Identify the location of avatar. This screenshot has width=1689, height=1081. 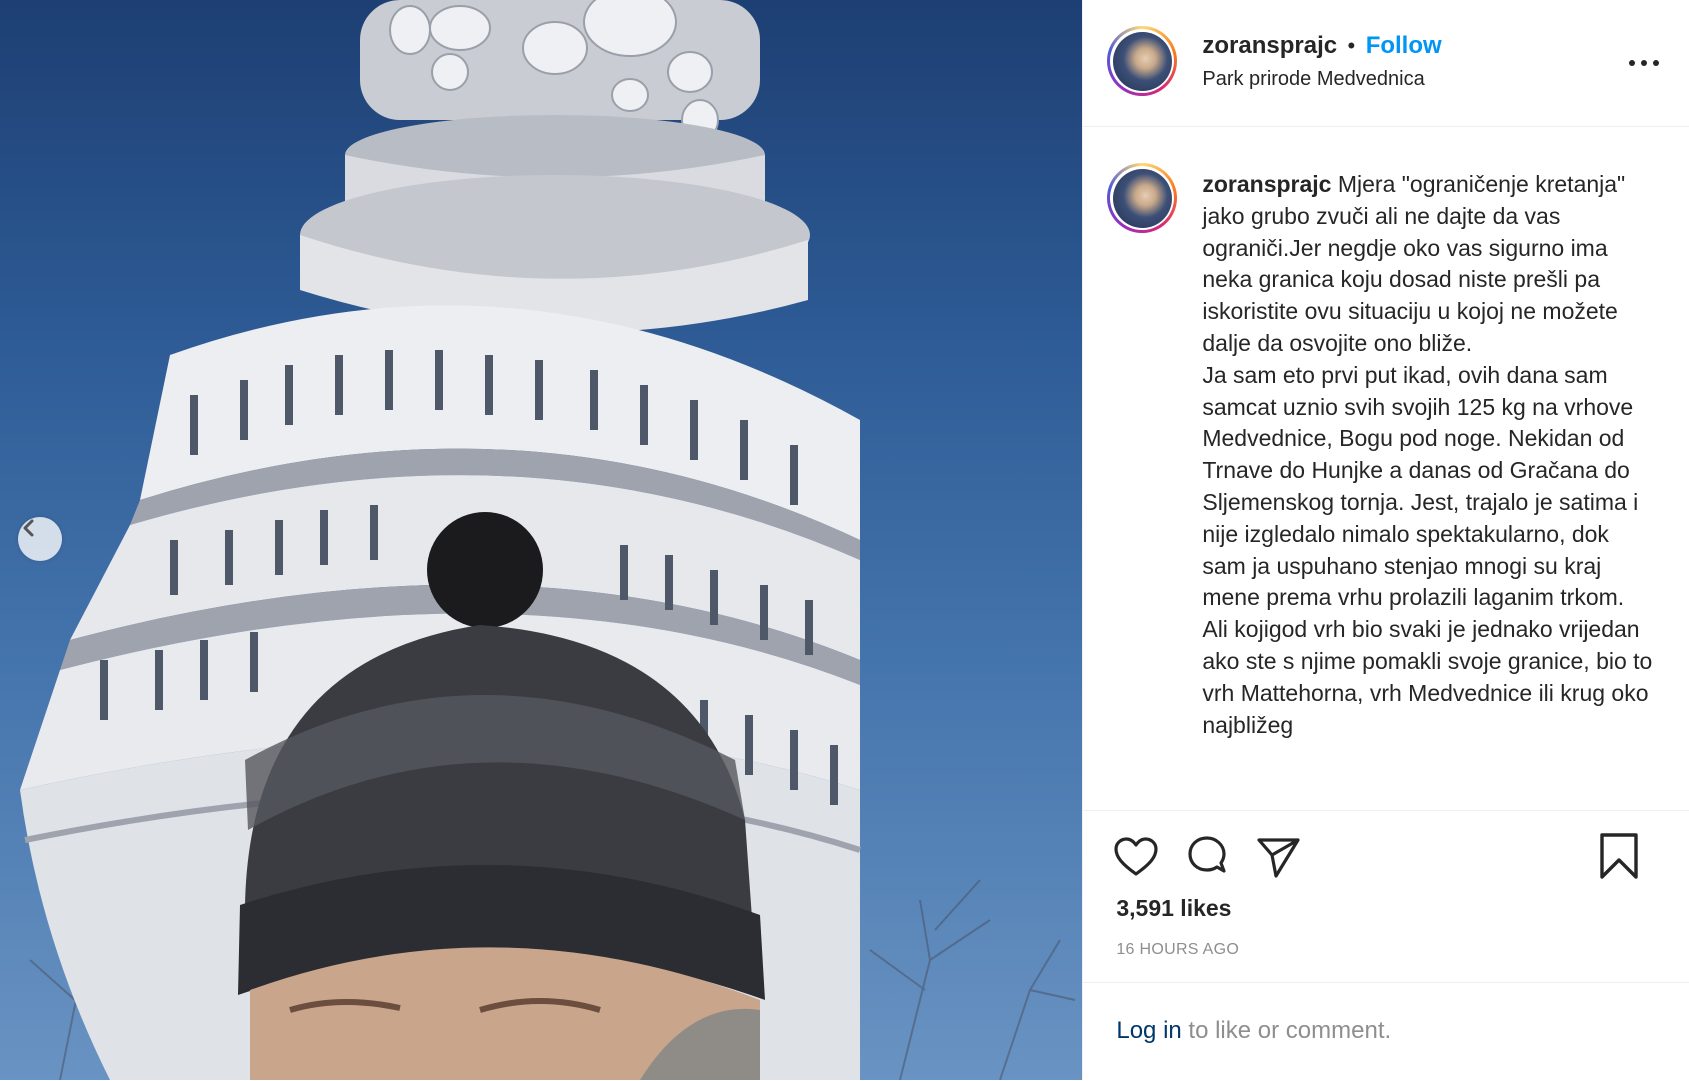
(1142, 61).